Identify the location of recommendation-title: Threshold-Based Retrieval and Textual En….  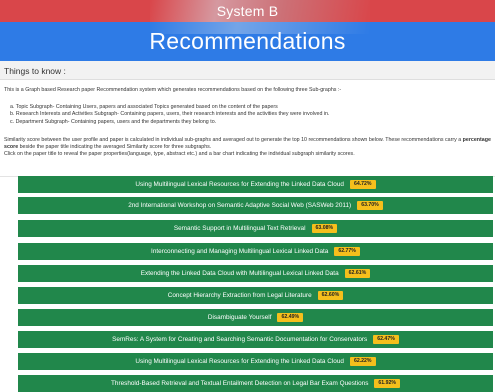
(239, 383).